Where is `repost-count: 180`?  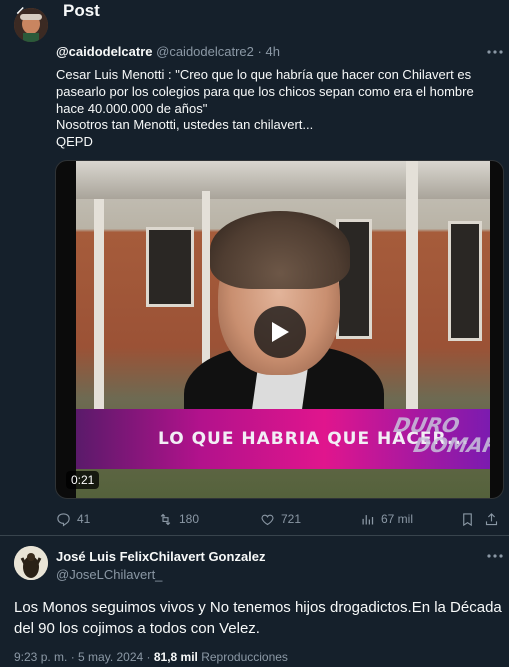 repost-count: 180 is located at coordinates (189, 519).